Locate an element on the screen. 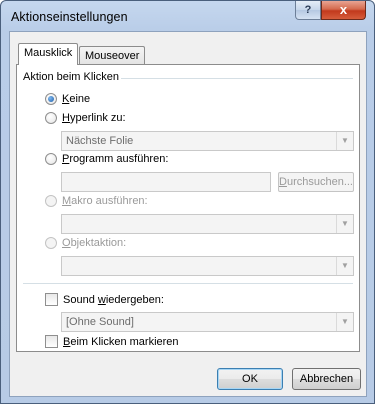  radio-hyperlink-row: Hyperlink zu: is located at coordinates (85, 118).